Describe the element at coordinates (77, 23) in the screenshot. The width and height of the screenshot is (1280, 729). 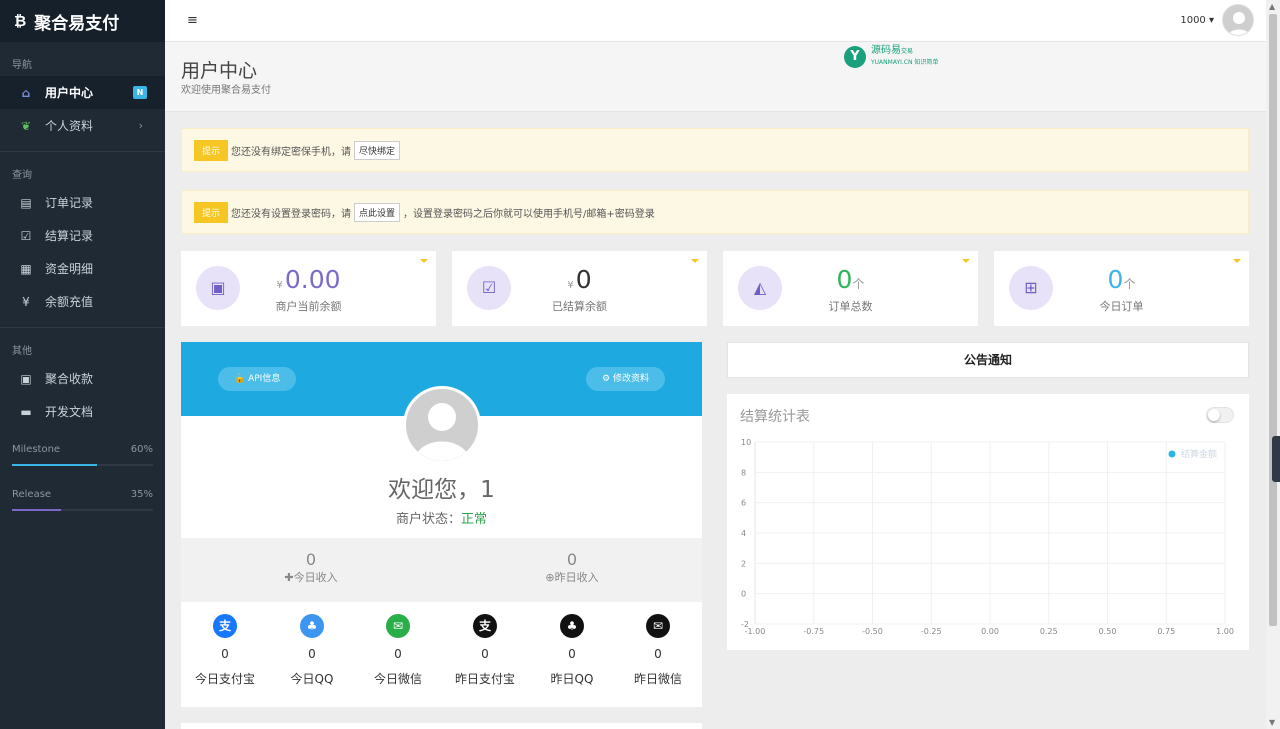
I see `brand-name: 聚合易支付` at that location.